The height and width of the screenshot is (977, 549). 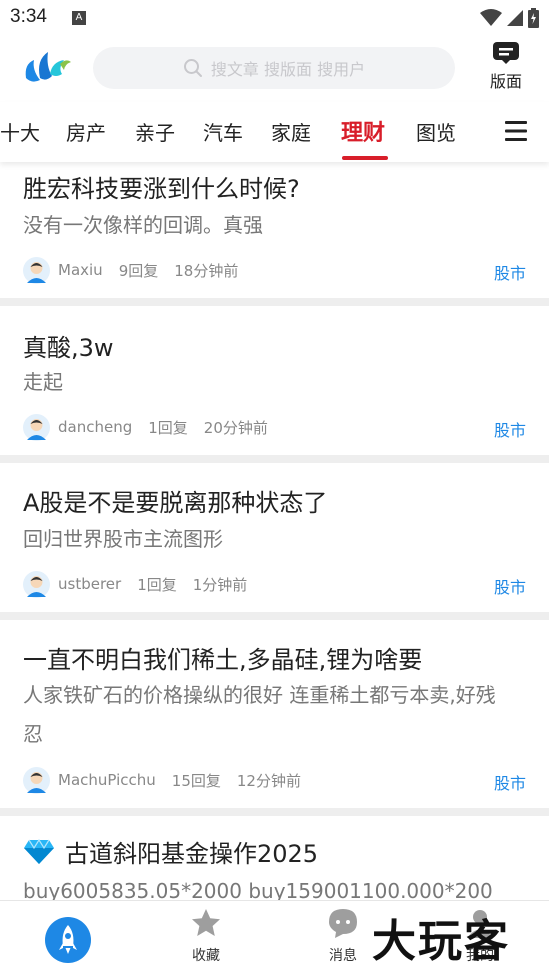 I want to click on post-meta: Maxiu 9回复 18分钟前, so click(x=130, y=270).